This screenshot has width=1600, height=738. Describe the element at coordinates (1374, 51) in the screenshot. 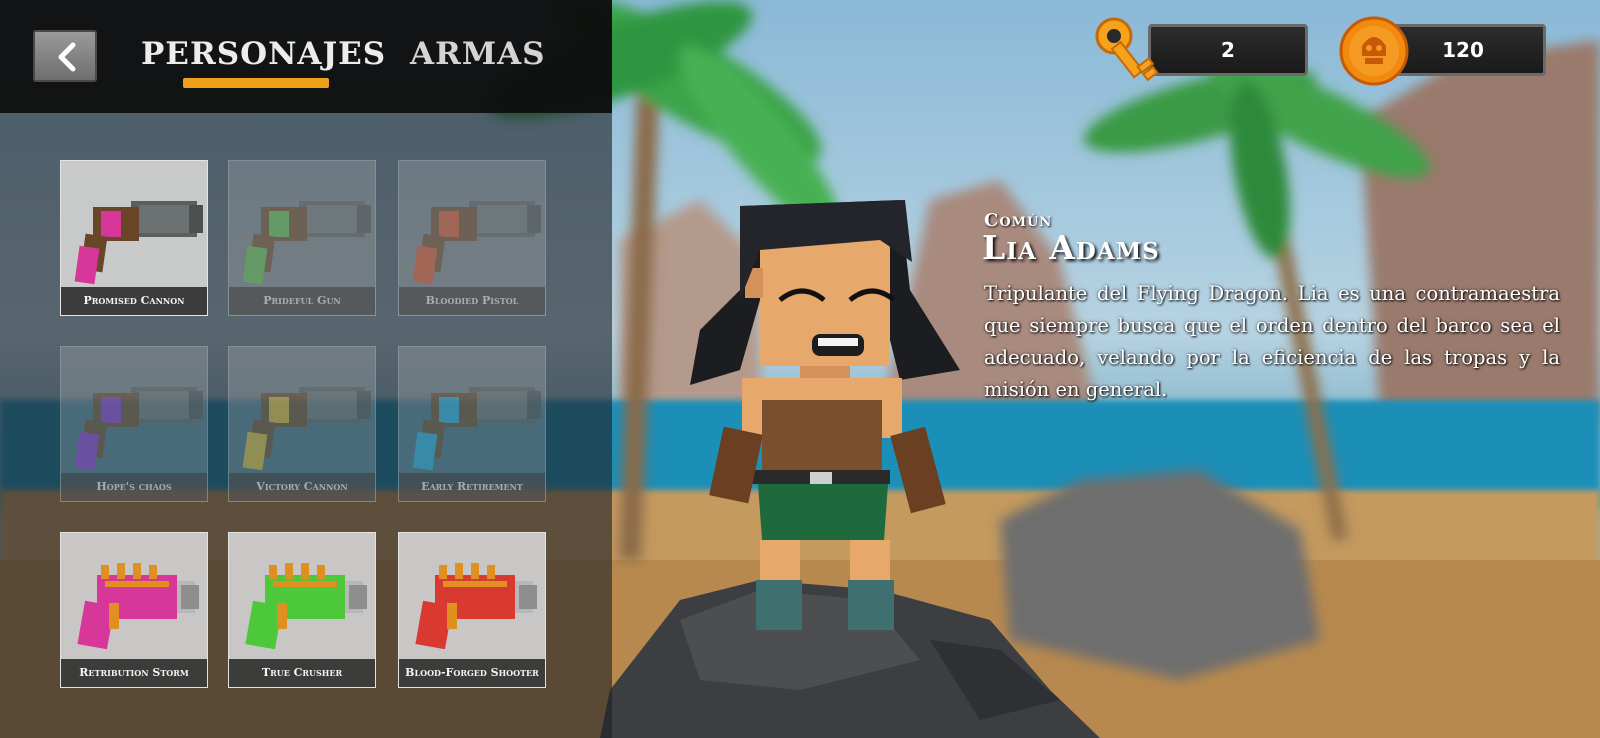

I see `skull-coin-icon` at that location.